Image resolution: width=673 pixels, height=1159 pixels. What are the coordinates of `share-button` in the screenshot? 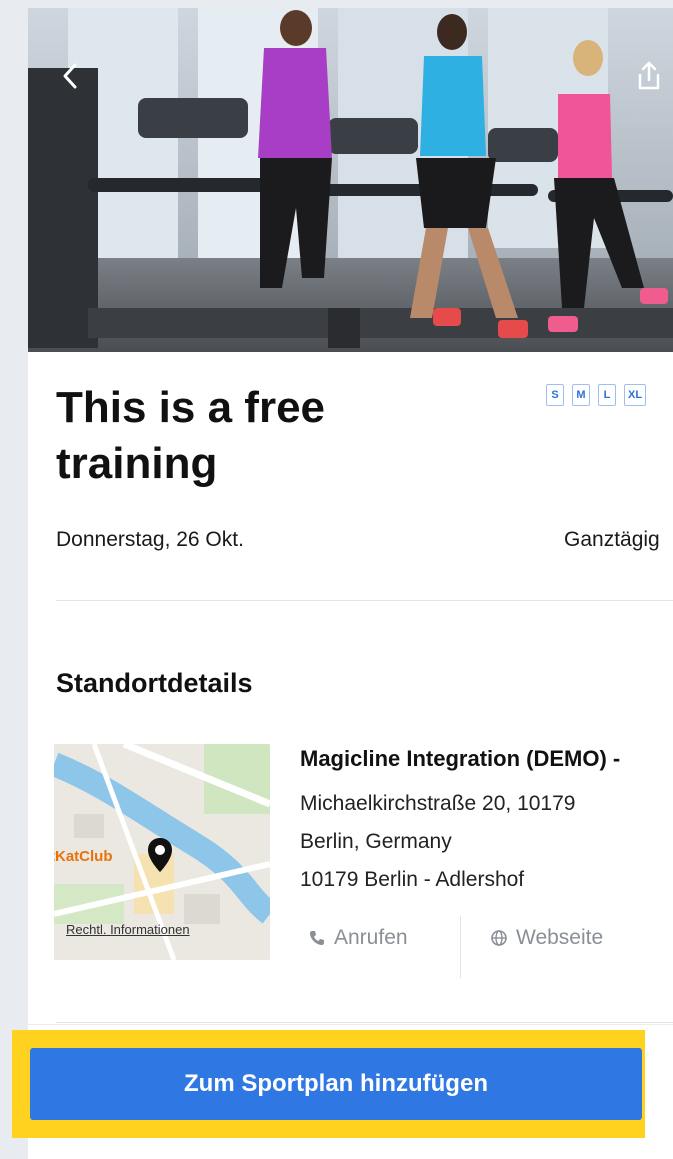 It's located at (649, 76).